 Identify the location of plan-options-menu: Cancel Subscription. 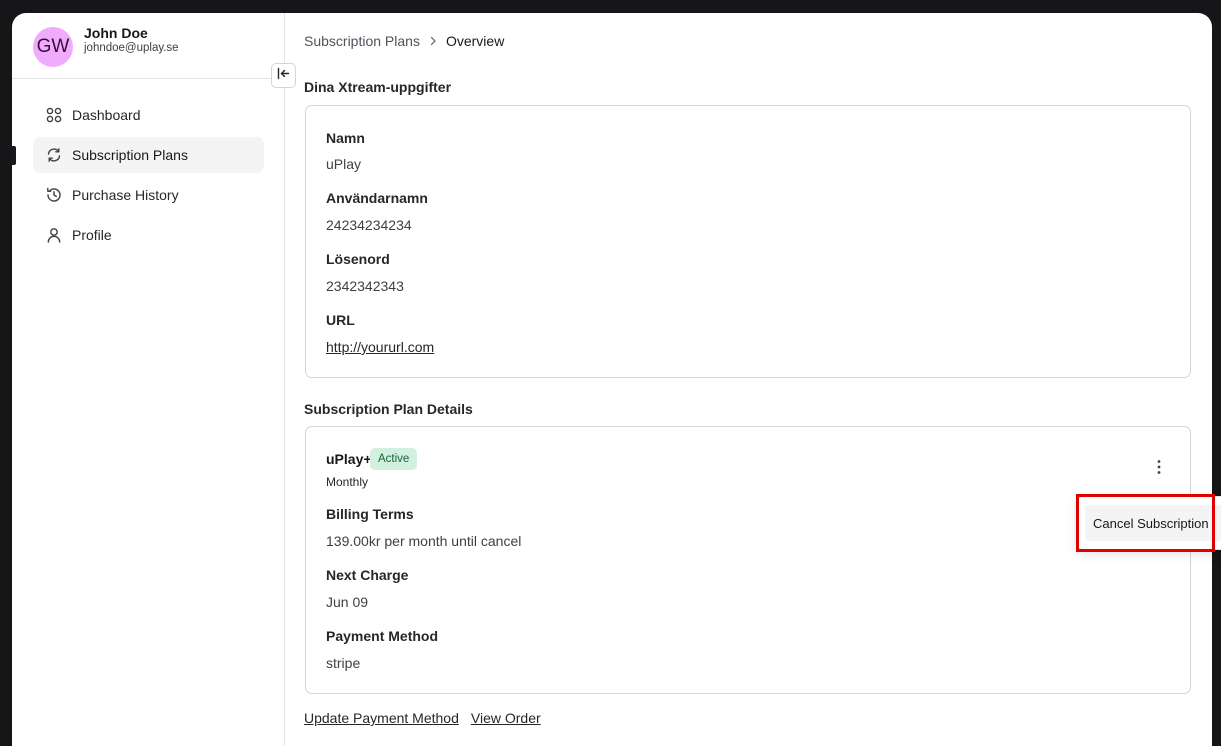
(1149, 523).